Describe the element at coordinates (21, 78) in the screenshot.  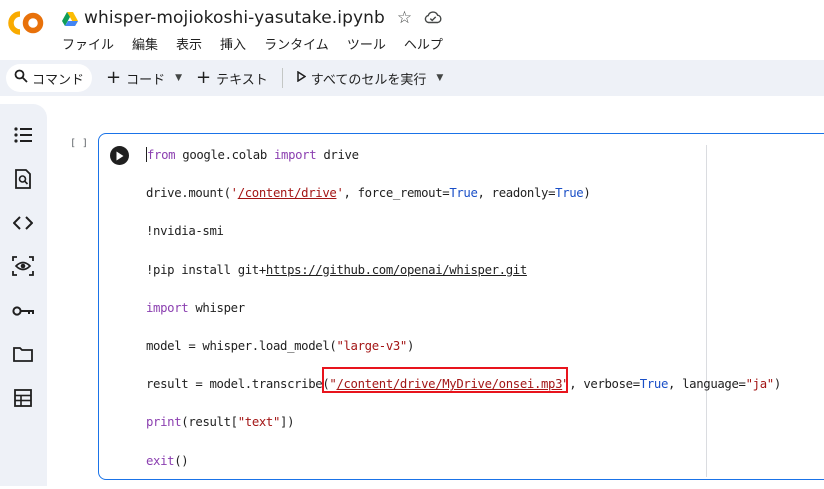
I see `search-icon` at that location.